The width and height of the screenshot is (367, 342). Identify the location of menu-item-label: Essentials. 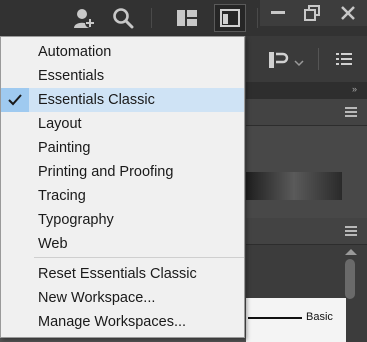
(71, 76).